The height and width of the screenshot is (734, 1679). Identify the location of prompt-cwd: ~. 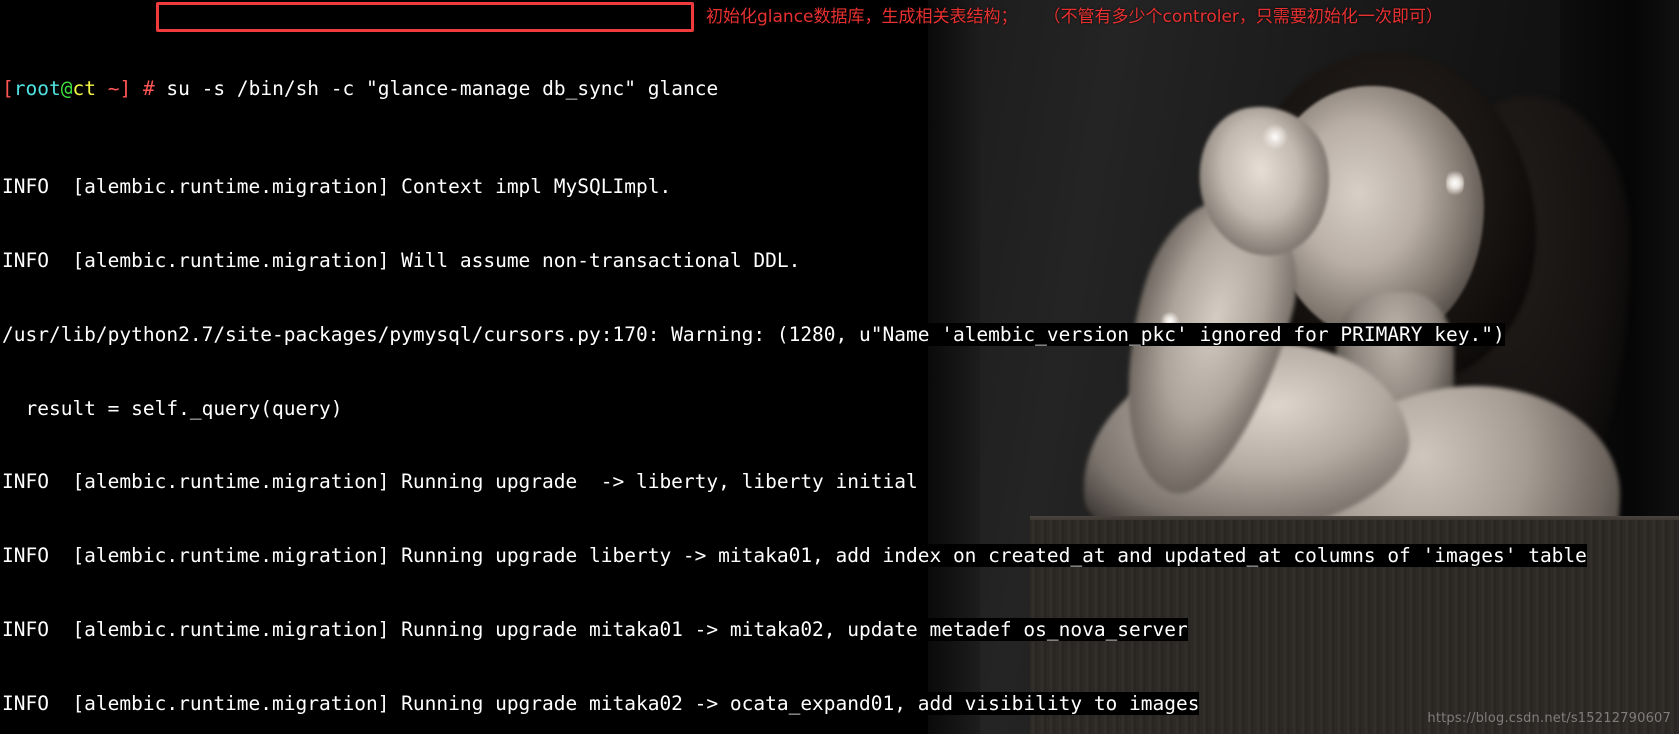
(107, 88).